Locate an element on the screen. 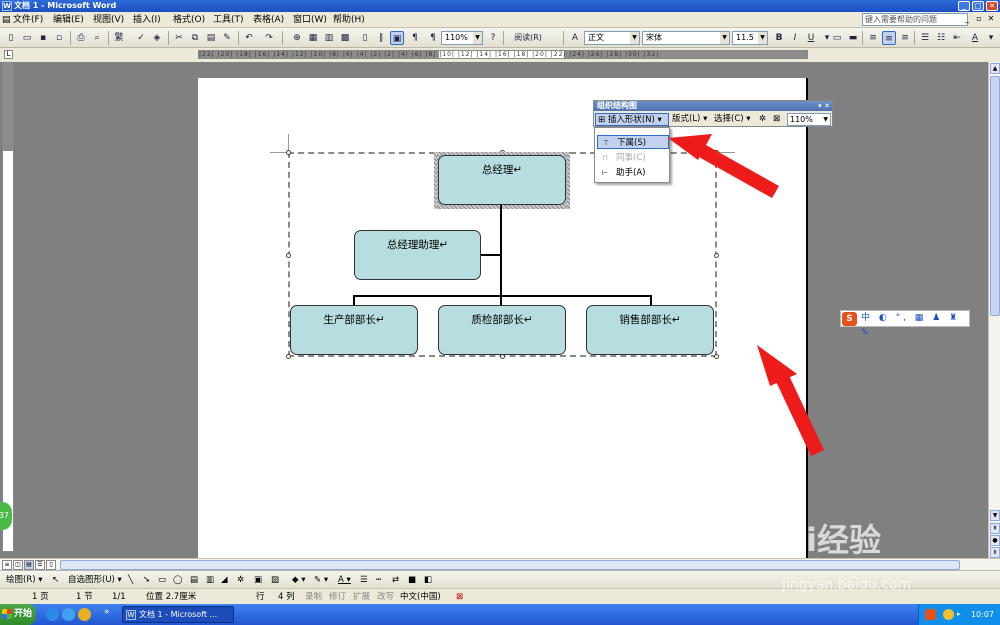  org-node-top: 总经理↵ is located at coordinates (502, 180).